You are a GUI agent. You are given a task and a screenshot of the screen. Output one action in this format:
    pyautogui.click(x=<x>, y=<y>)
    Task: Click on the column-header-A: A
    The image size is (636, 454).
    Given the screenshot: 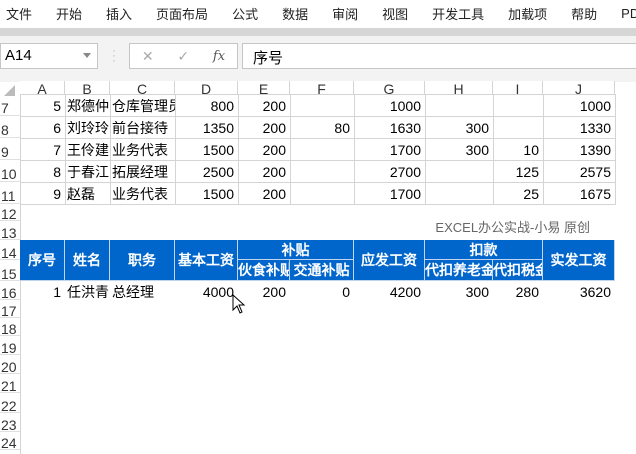 What is the action you would take?
    pyautogui.click(x=42, y=89)
    